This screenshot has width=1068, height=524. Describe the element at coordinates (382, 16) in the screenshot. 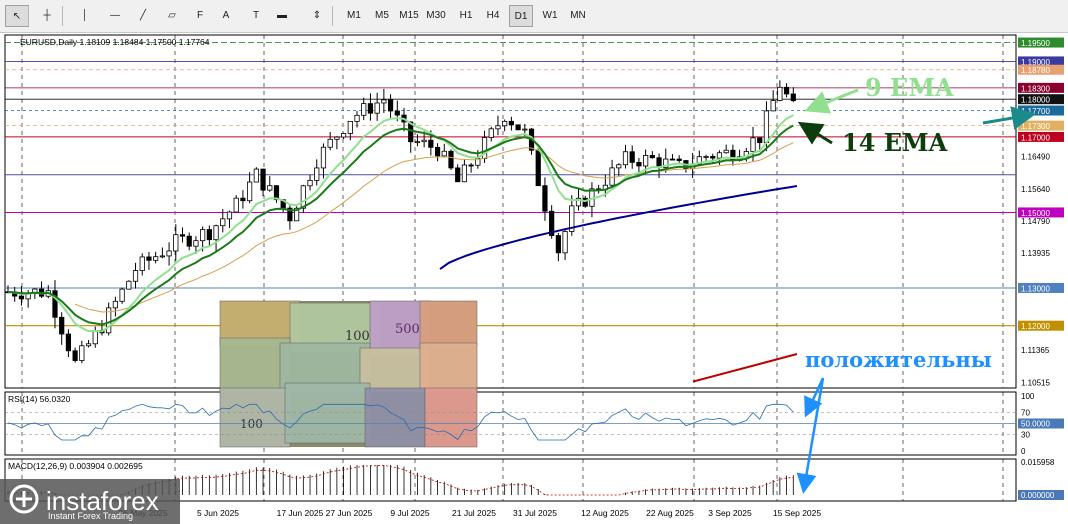

I see `timeframe-m5: M5` at that location.